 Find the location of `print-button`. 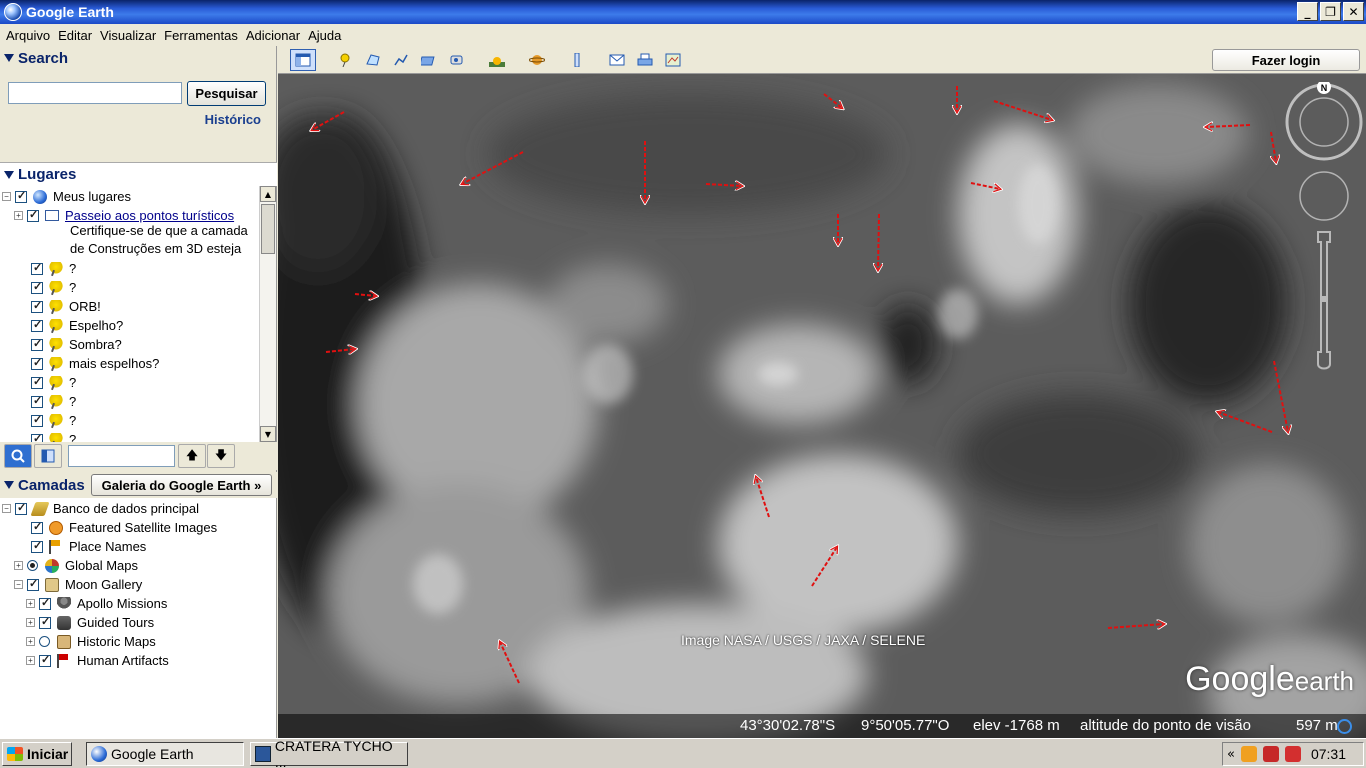

print-button is located at coordinates (645, 60).